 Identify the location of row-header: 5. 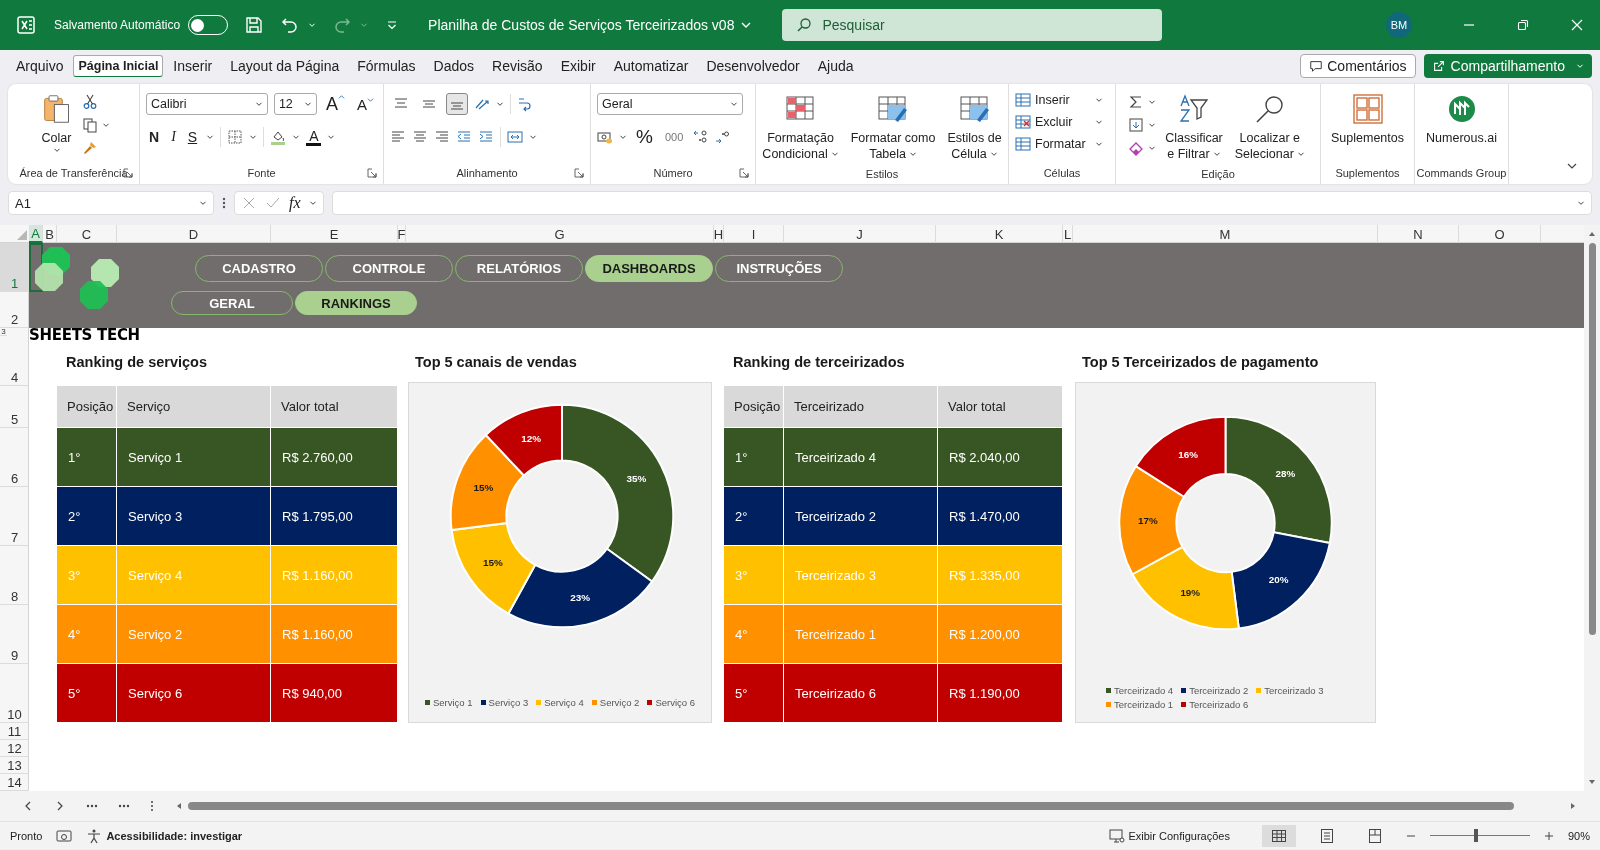
(14, 407).